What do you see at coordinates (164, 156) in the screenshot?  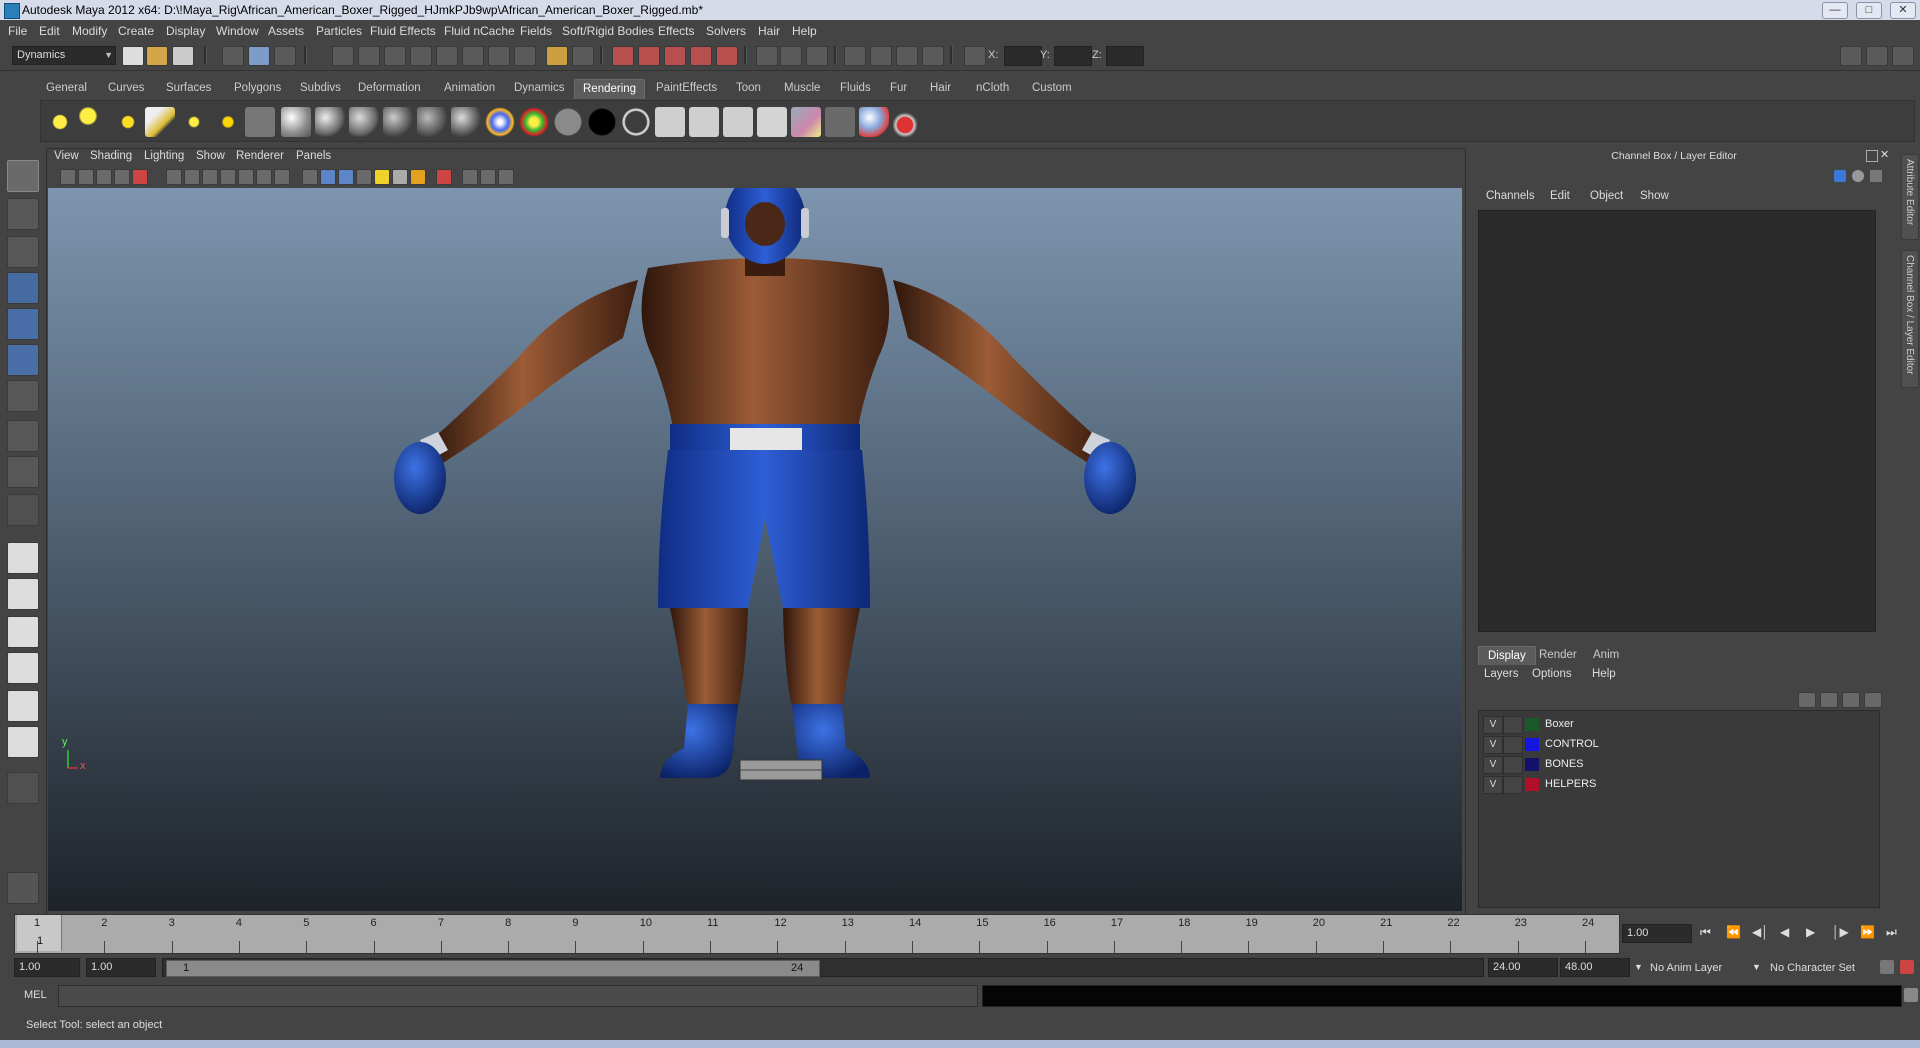 I see `viewport-menu-lighting: Lighting` at bounding box center [164, 156].